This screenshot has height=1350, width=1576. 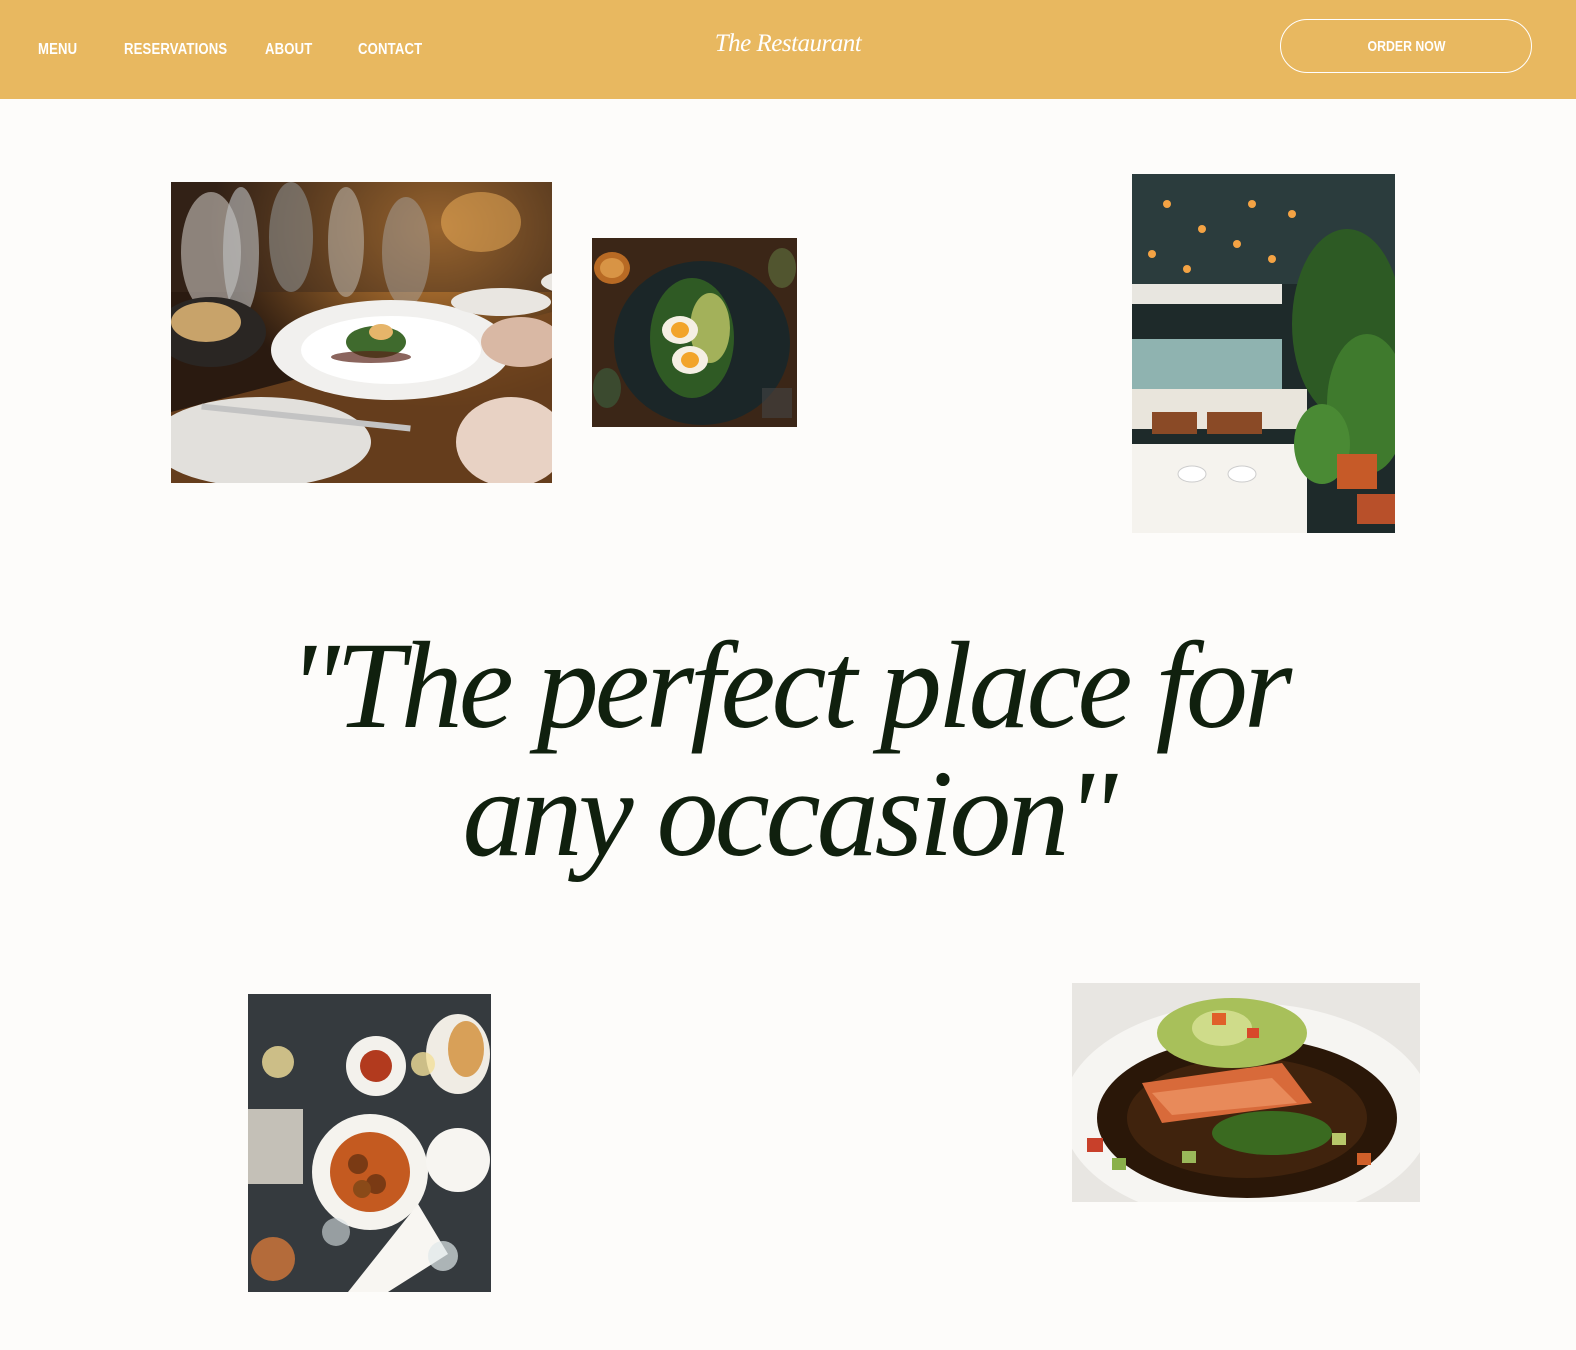 What do you see at coordinates (790, 813) in the screenshot?
I see `hero-quote-line-2: any occasion"` at bounding box center [790, 813].